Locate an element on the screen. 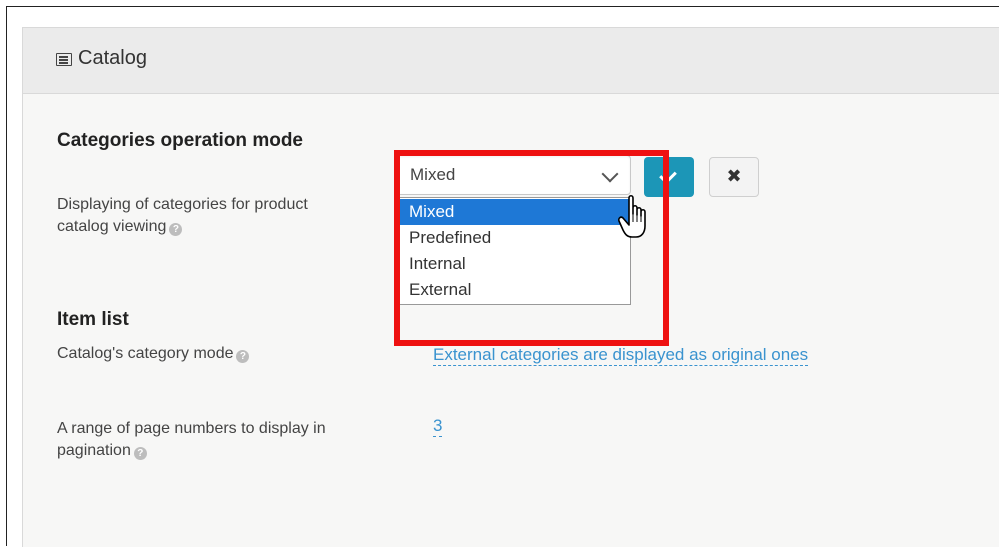 This screenshot has width=999, height=547. section-title-categories-mode: Categories operation mode is located at coordinates (180, 140).